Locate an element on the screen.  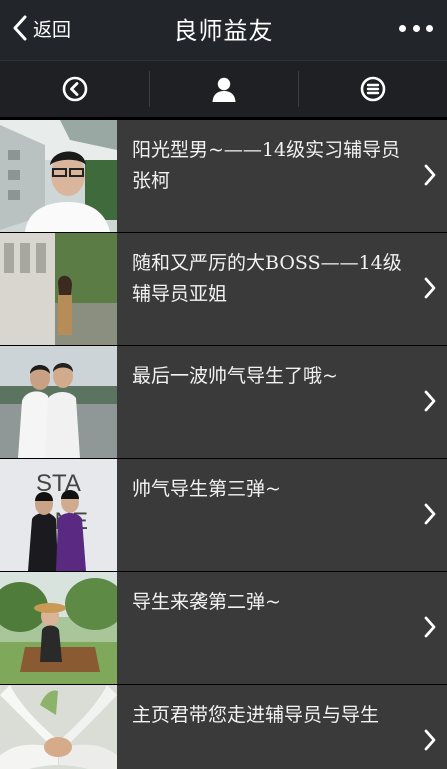
more-button is located at coordinates (416, 28).